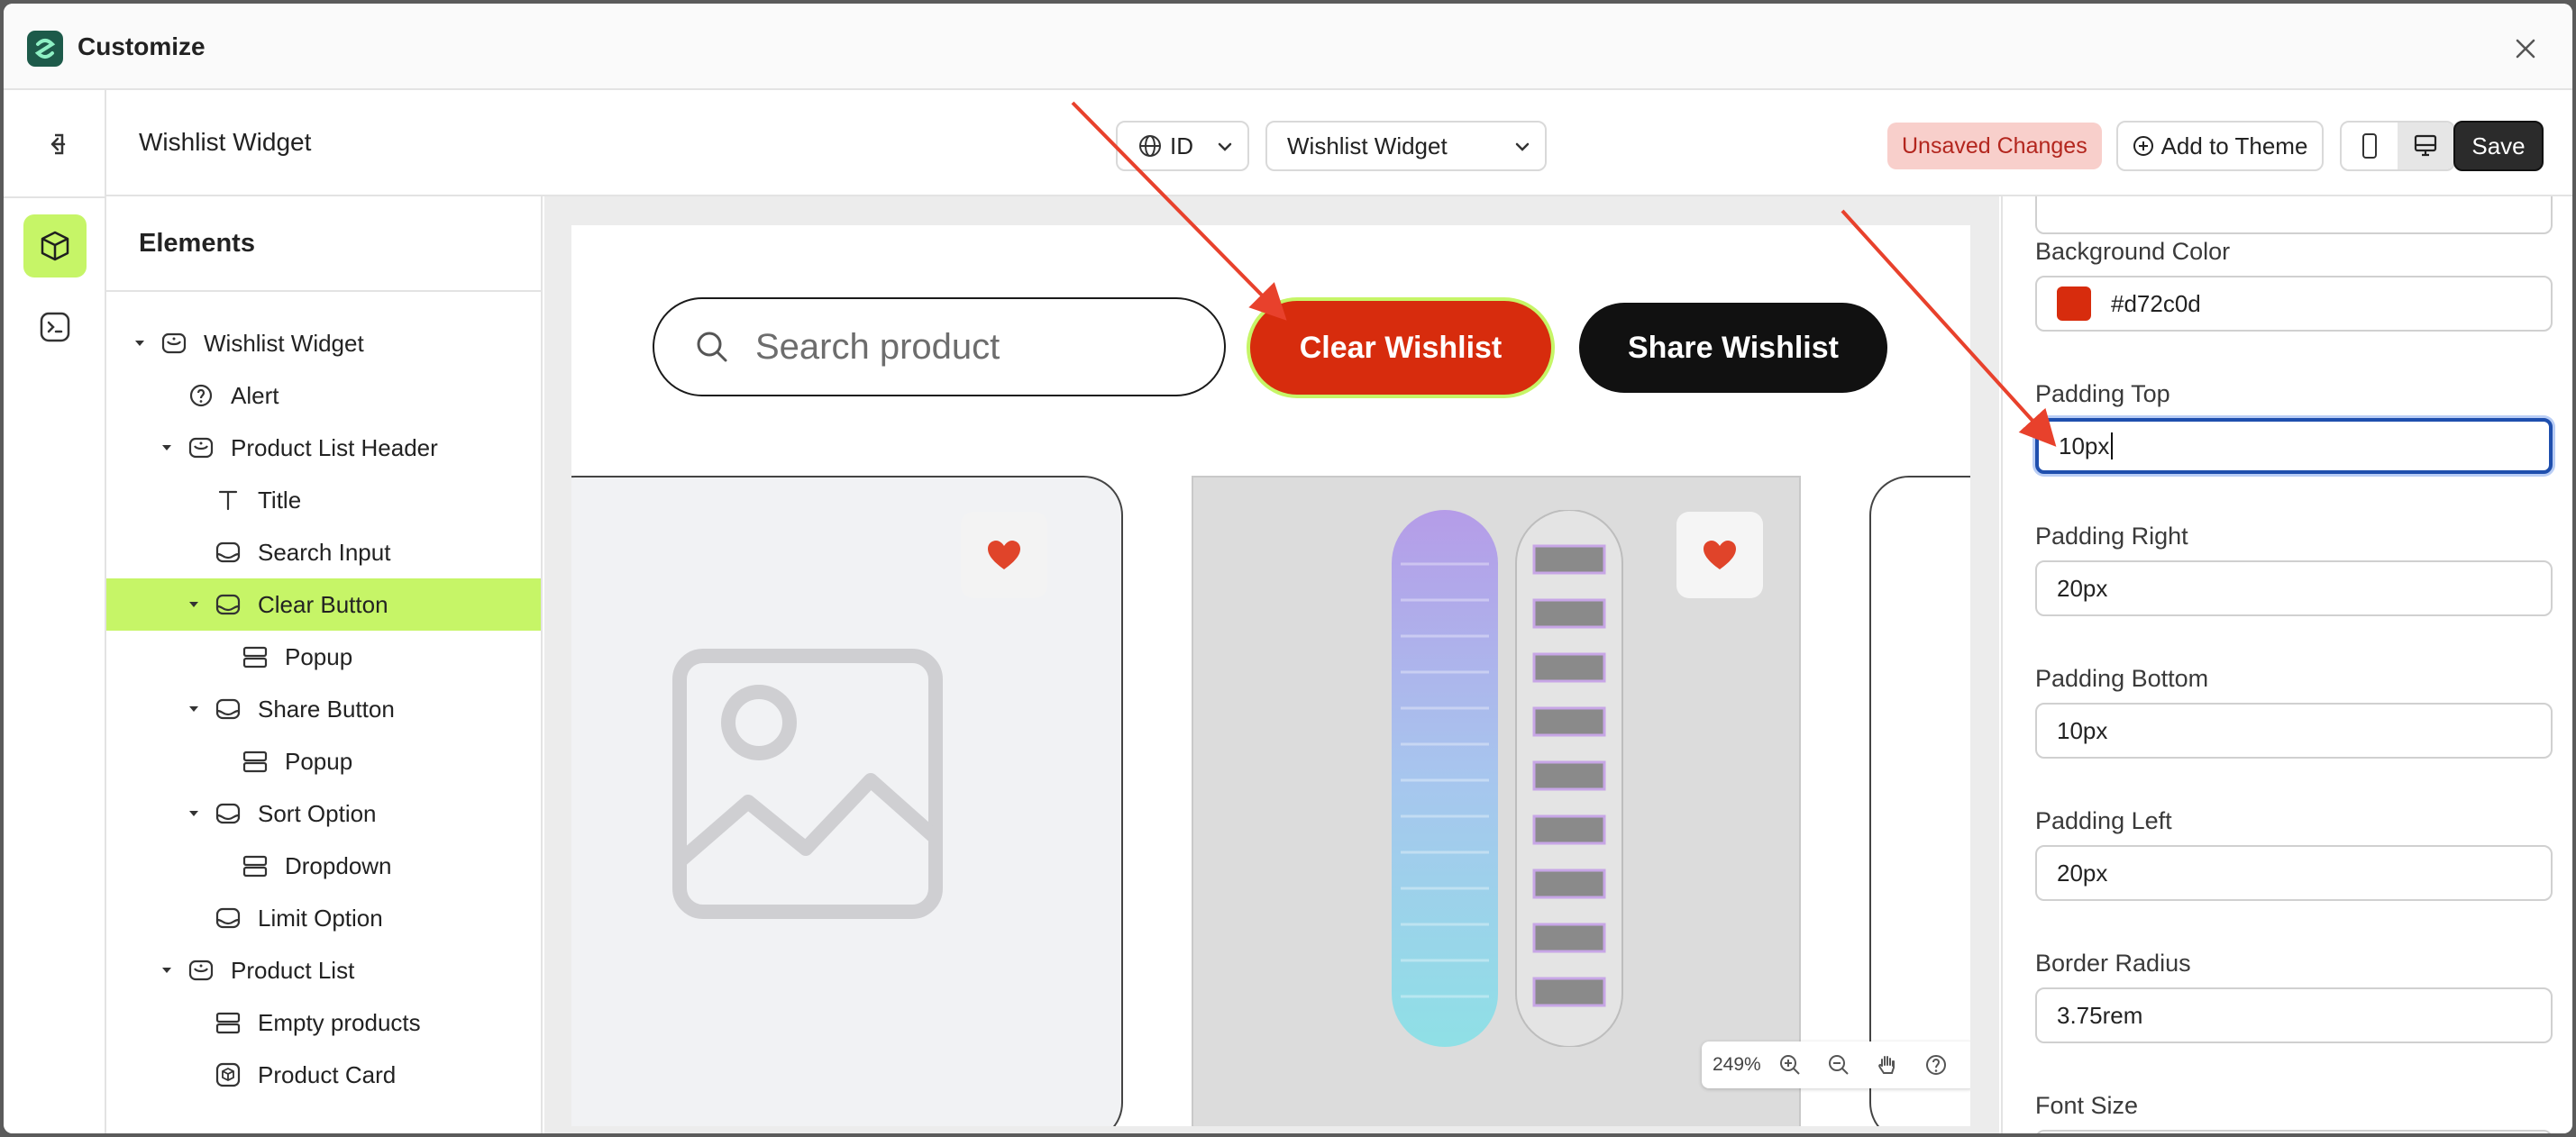 The height and width of the screenshot is (1137, 2576). Describe the element at coordinates (339, 1022) in the screenshot. I see `tree-item-label: Empty products` at that location.